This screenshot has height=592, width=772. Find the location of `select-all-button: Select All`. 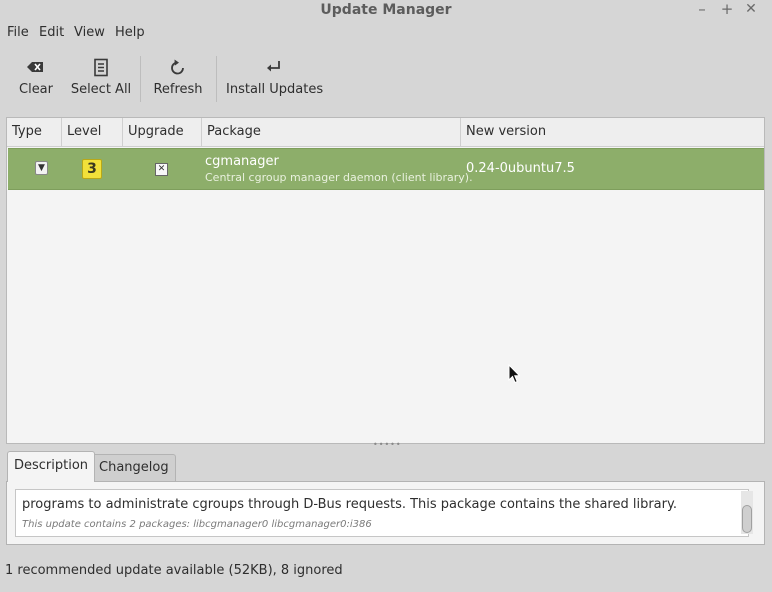

select-all-button: Select All is located at coordinates (101, 76).